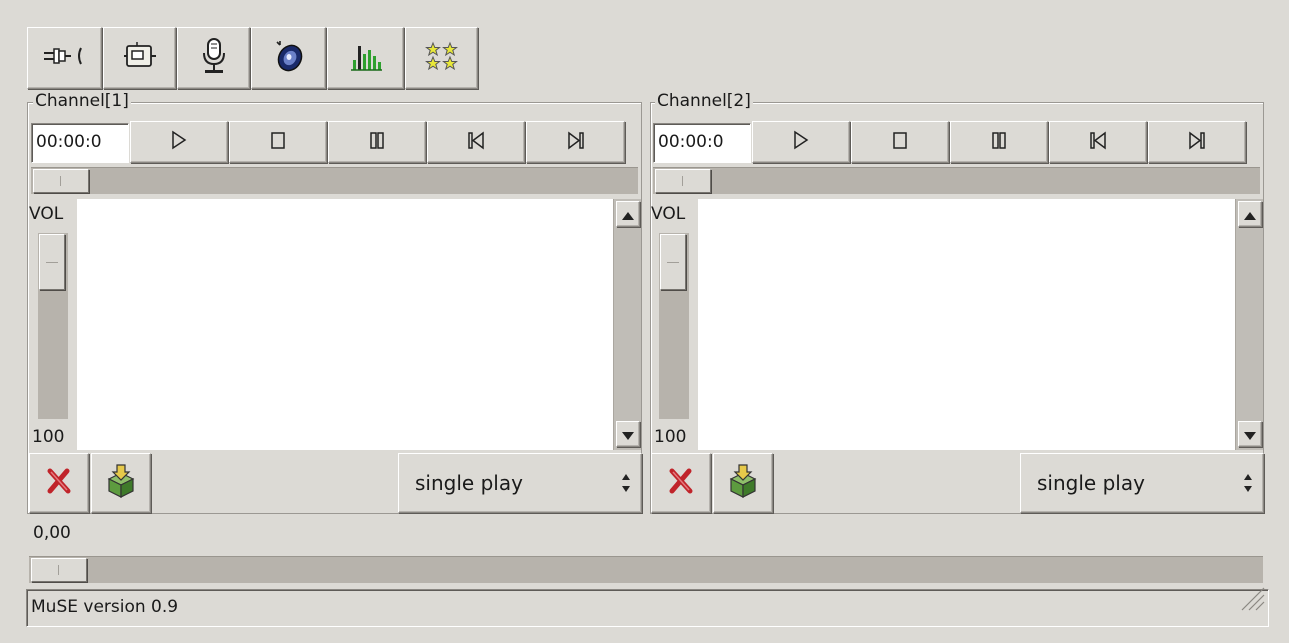 The image size is (1289, 643). I want to click on channel-1-scroll-up-button, so click(628, 214).